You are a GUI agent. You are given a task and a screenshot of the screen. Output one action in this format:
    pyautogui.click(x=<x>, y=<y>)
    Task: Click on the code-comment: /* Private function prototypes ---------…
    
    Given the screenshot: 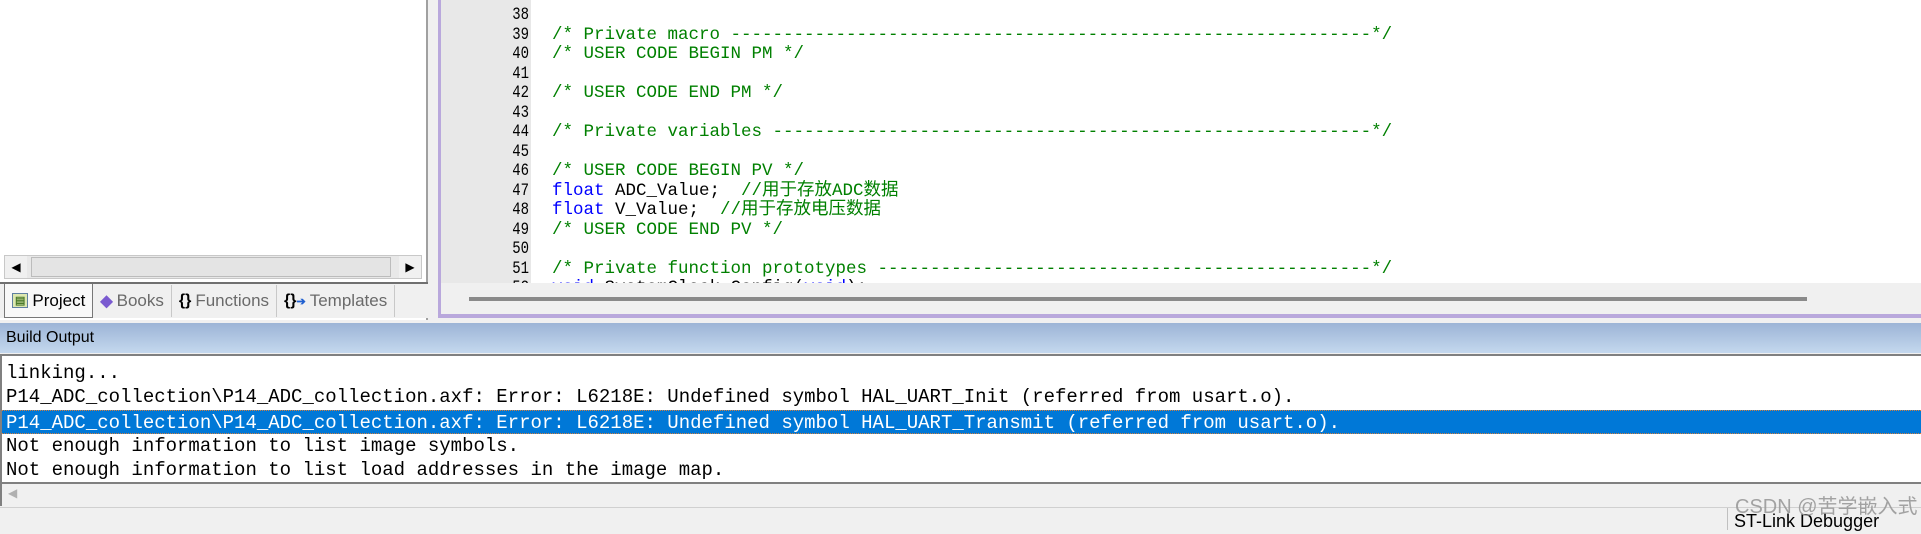 What is the action you would take?
    pyautogui.click(x=972, y=268)
    